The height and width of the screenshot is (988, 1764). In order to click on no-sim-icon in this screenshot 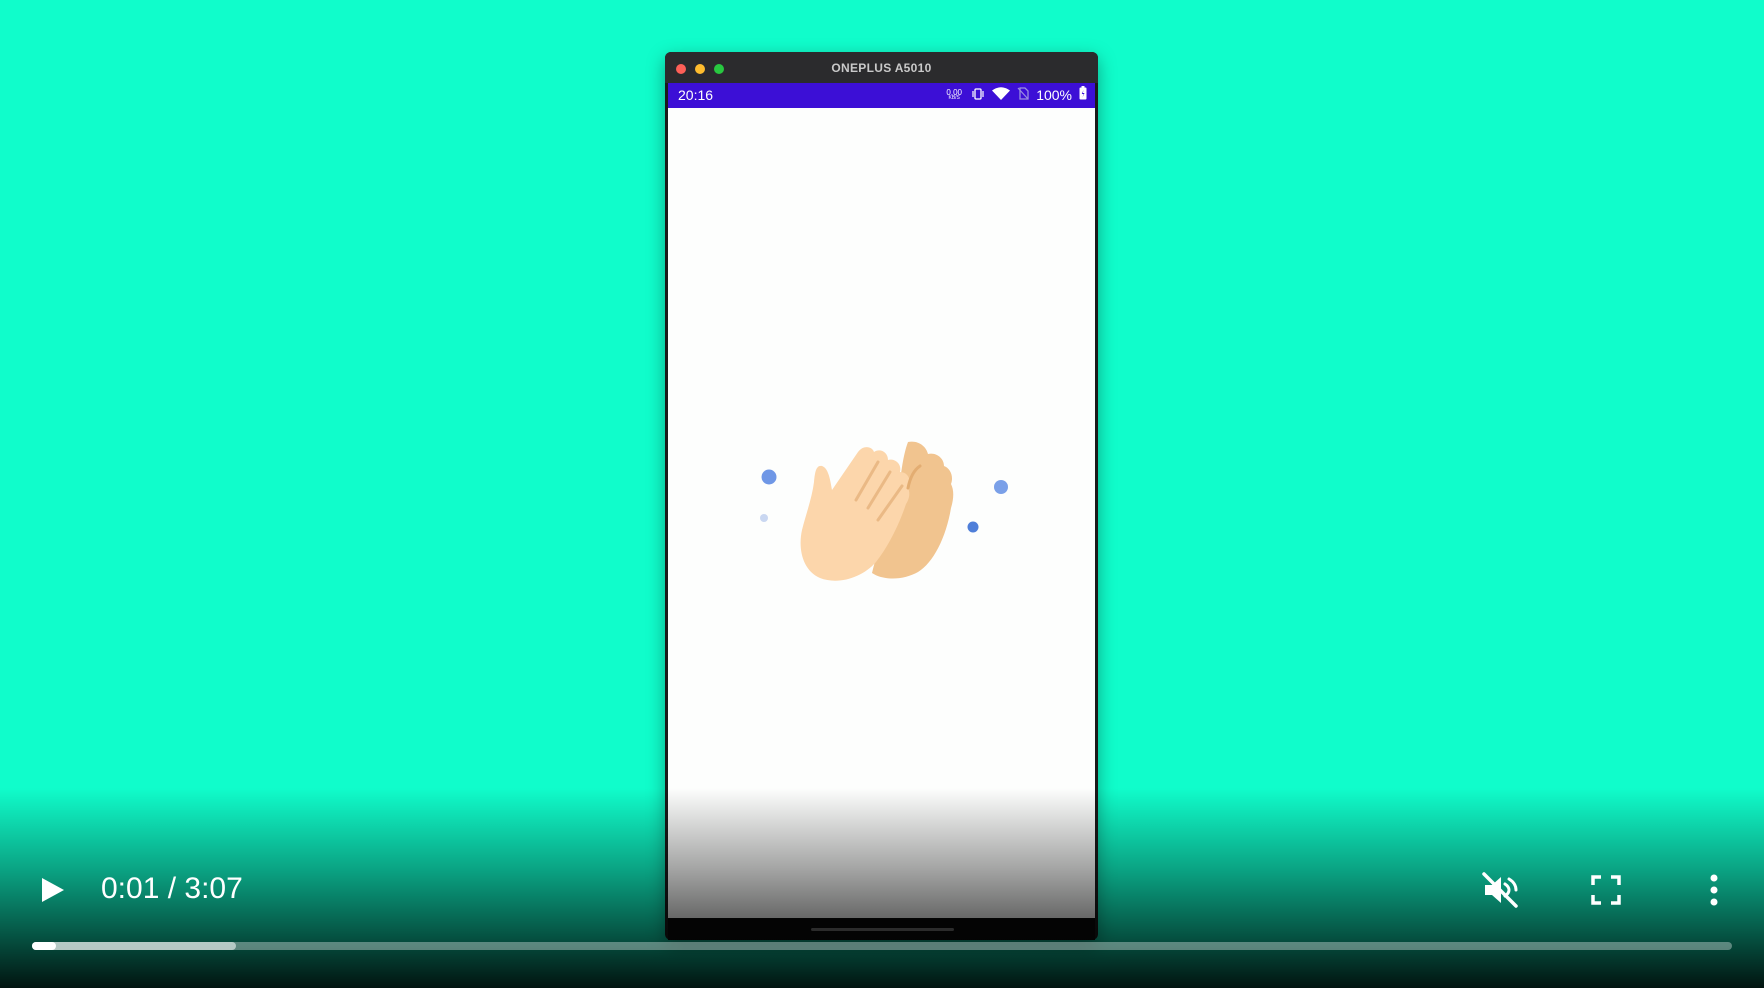, I will do `click(1023, 94)`.